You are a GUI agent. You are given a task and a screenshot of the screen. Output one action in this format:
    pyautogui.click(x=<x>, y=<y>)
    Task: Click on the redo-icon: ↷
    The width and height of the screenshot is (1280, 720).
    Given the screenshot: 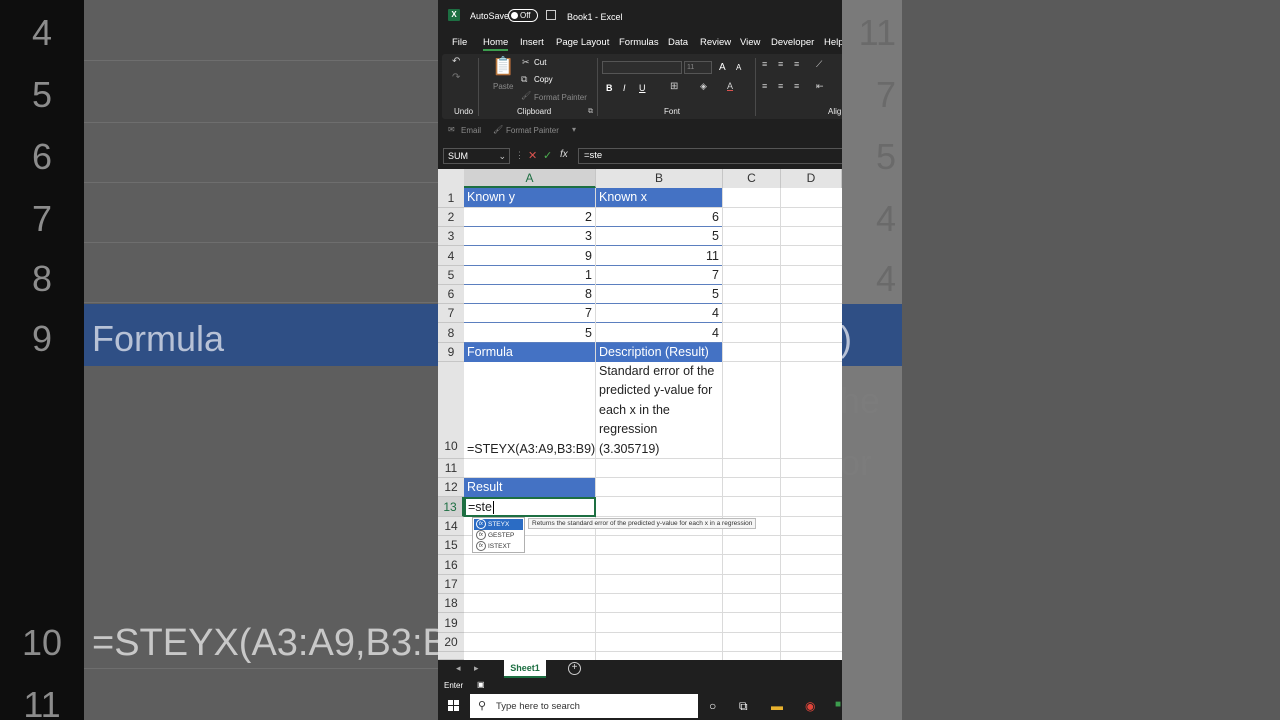 What is the action you would take?
    pyautogui.click(x=456, y=77)
    